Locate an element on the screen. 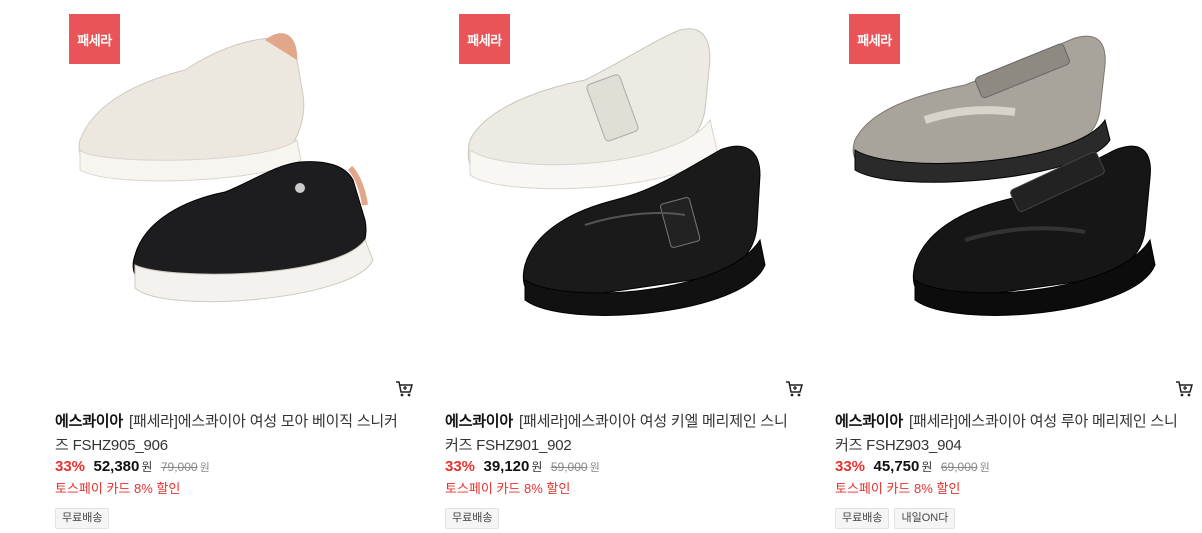 The width and height of the screenshot is (1202, 533). original-price: 59,000 is located at coordinates (569, 467).